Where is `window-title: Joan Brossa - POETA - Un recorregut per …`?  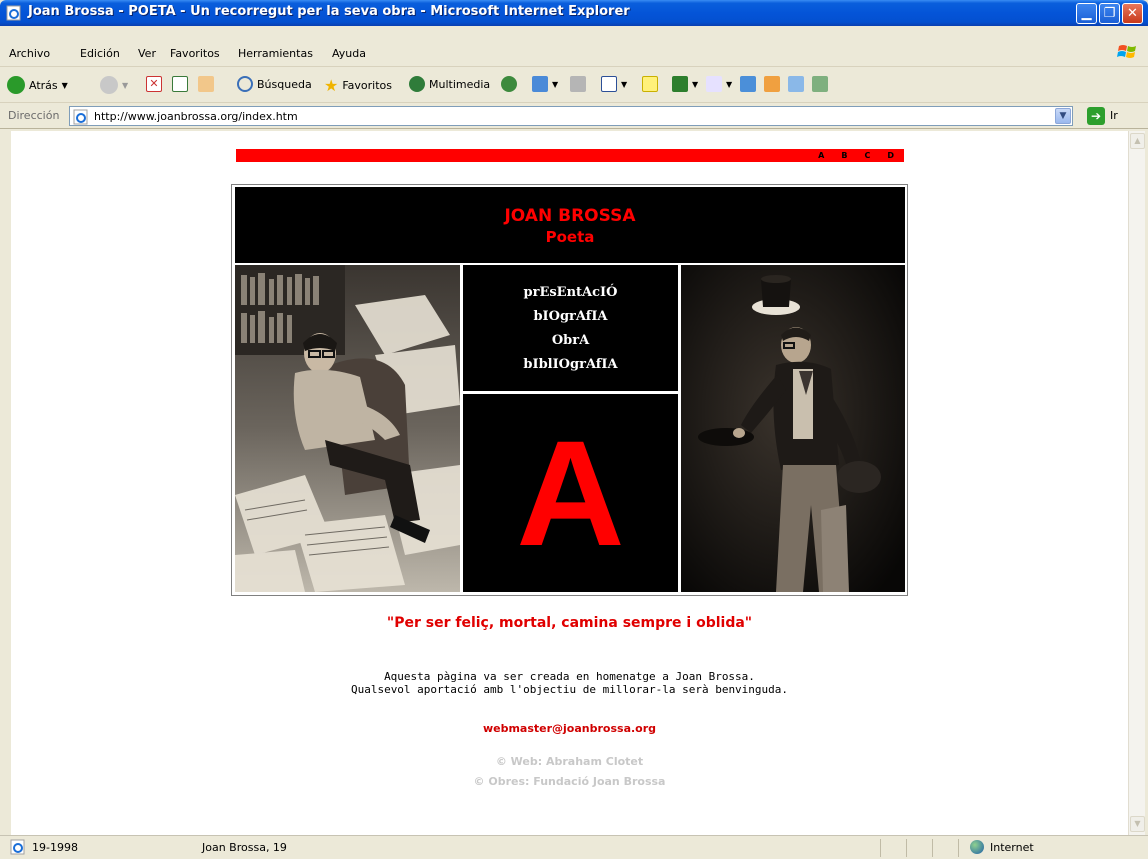
window-title: Joan Brossa - POETA - Un recorregut per … is located at coordinates (329, 11).